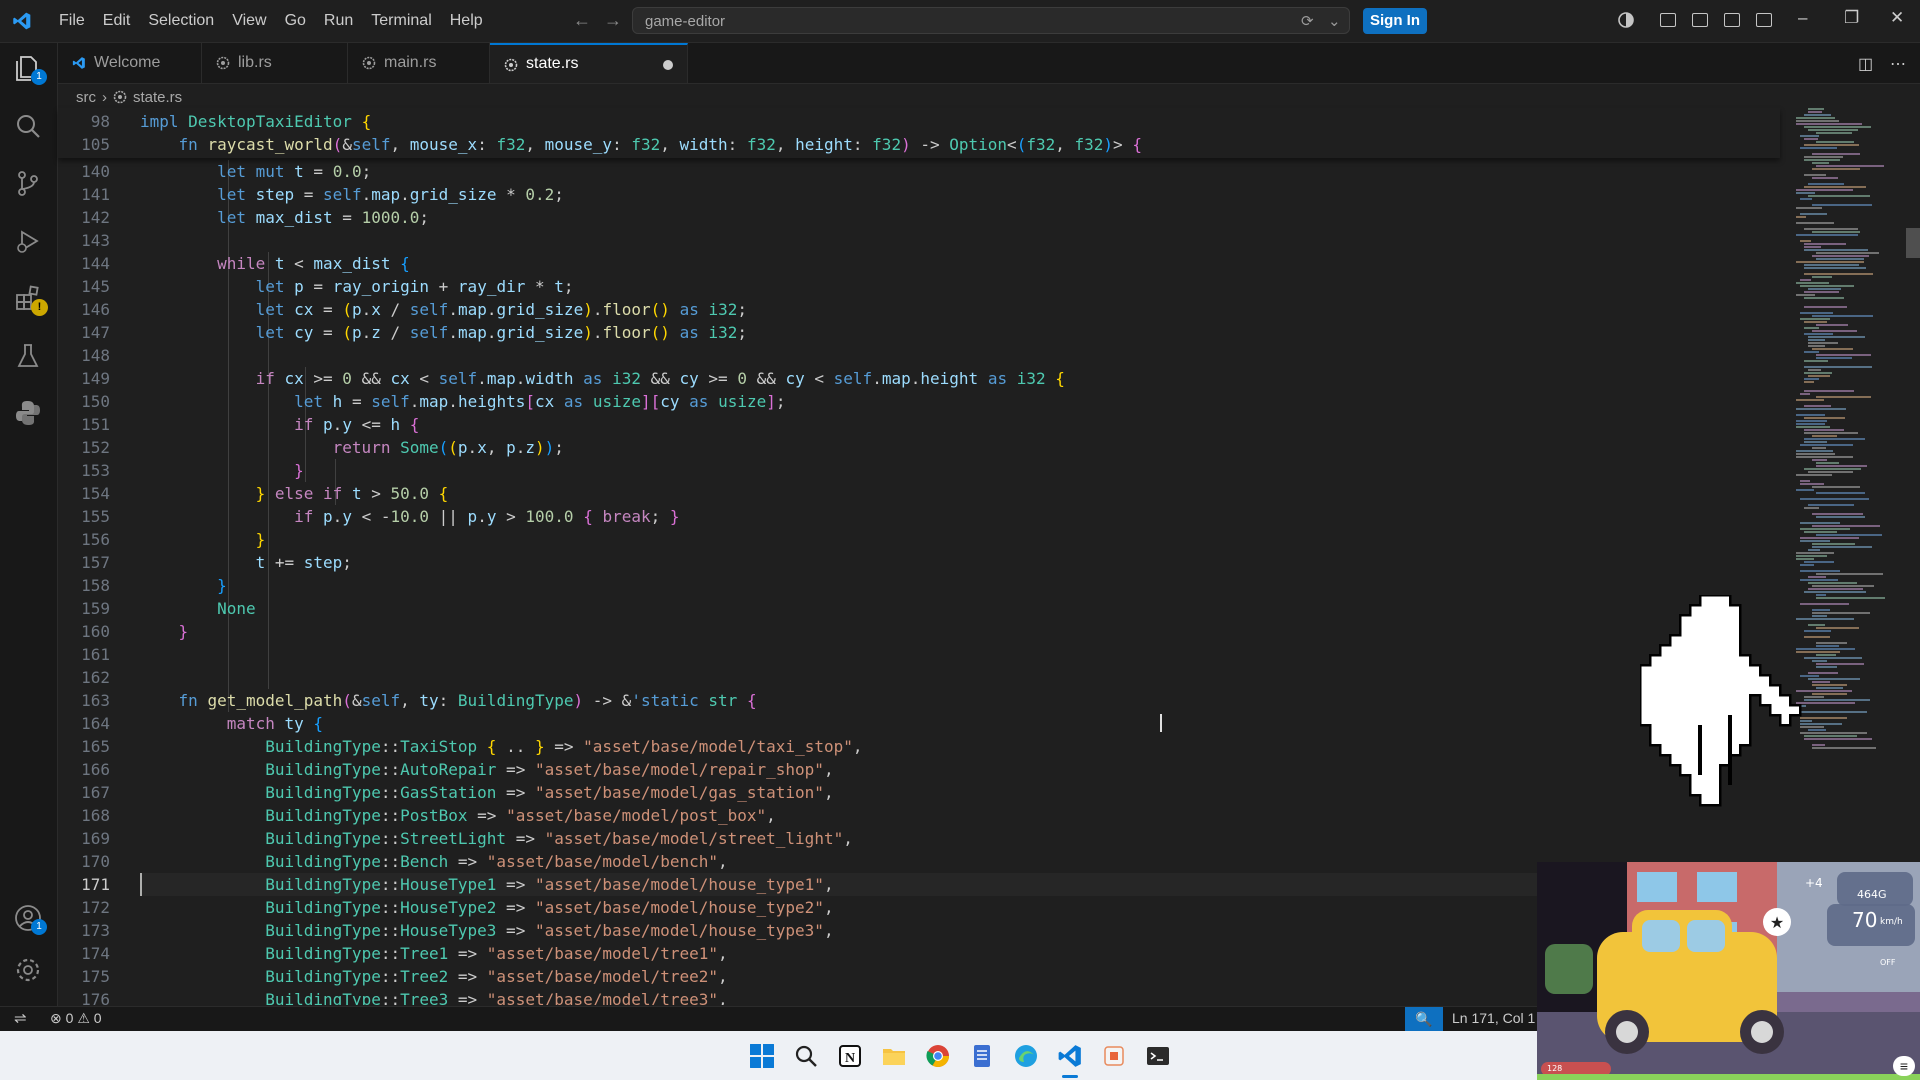 The image size is (1920, 1080). I want to click on run-debug-icon, so click(28, 241).